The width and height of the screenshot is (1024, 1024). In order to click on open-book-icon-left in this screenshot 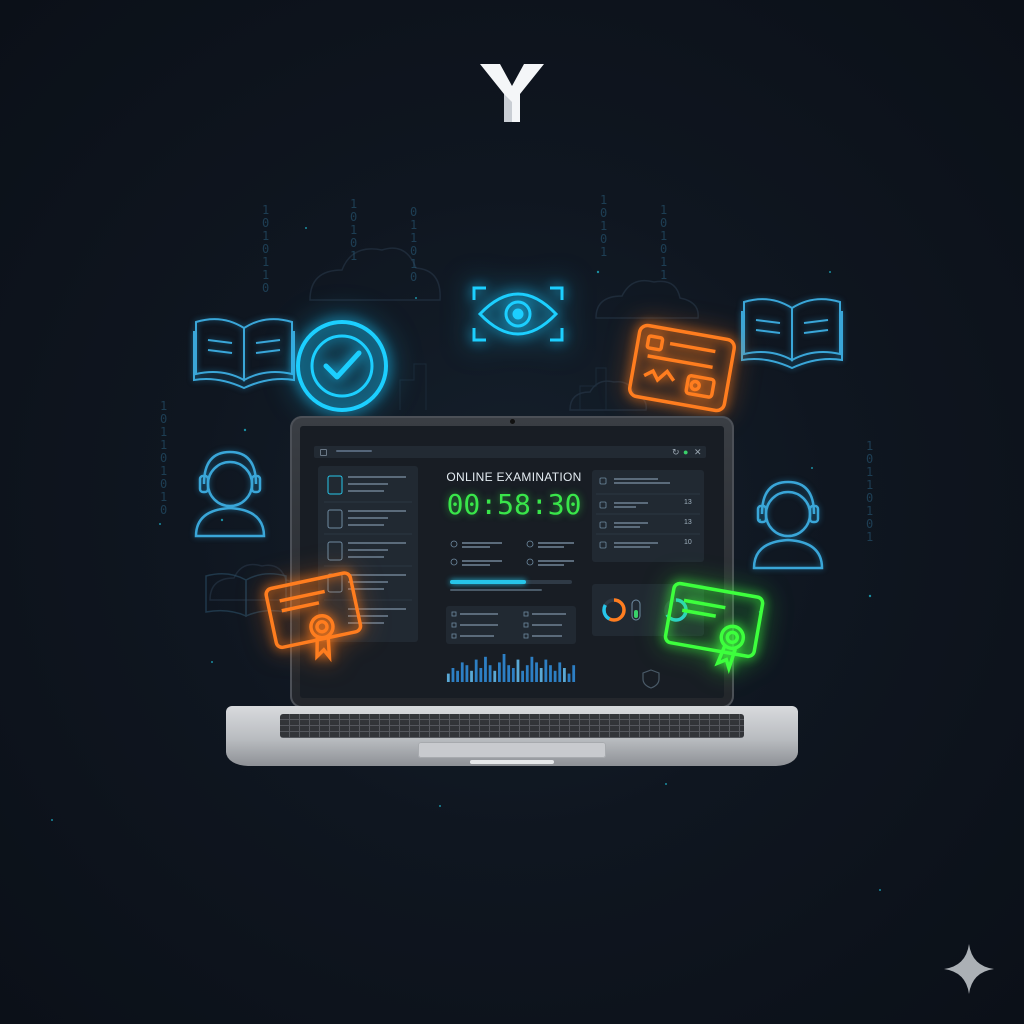, I will do `click(244, 354)`.